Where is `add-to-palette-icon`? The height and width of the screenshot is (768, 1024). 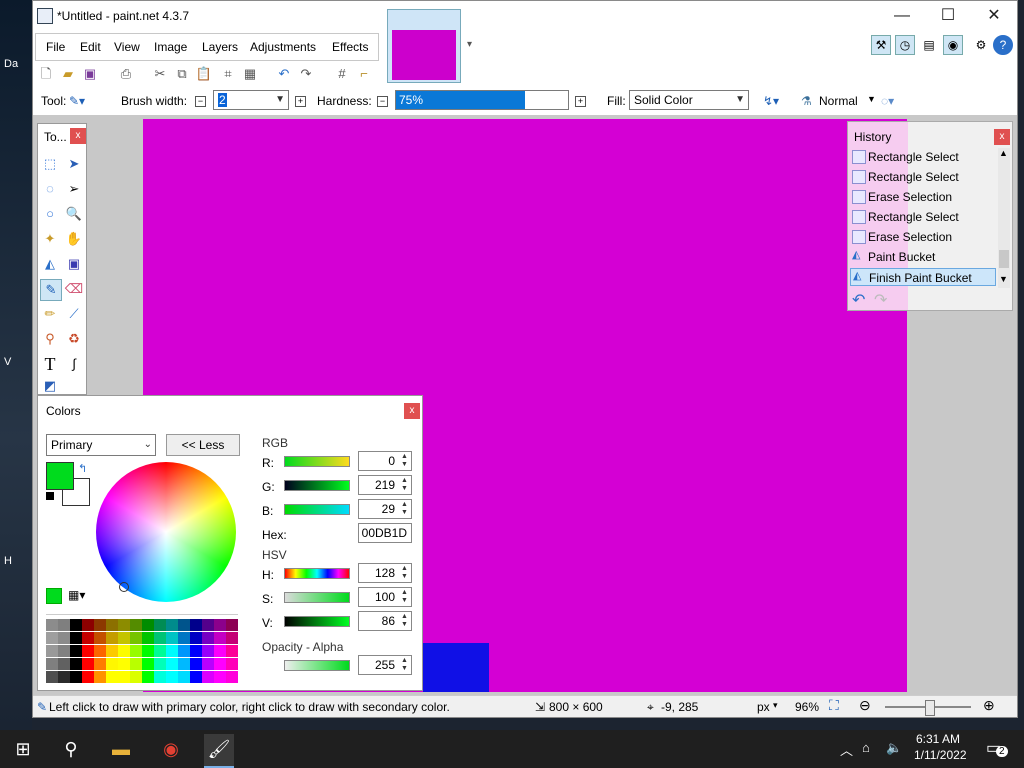 add-to-palette-icon is located at coordinates (54, 596).